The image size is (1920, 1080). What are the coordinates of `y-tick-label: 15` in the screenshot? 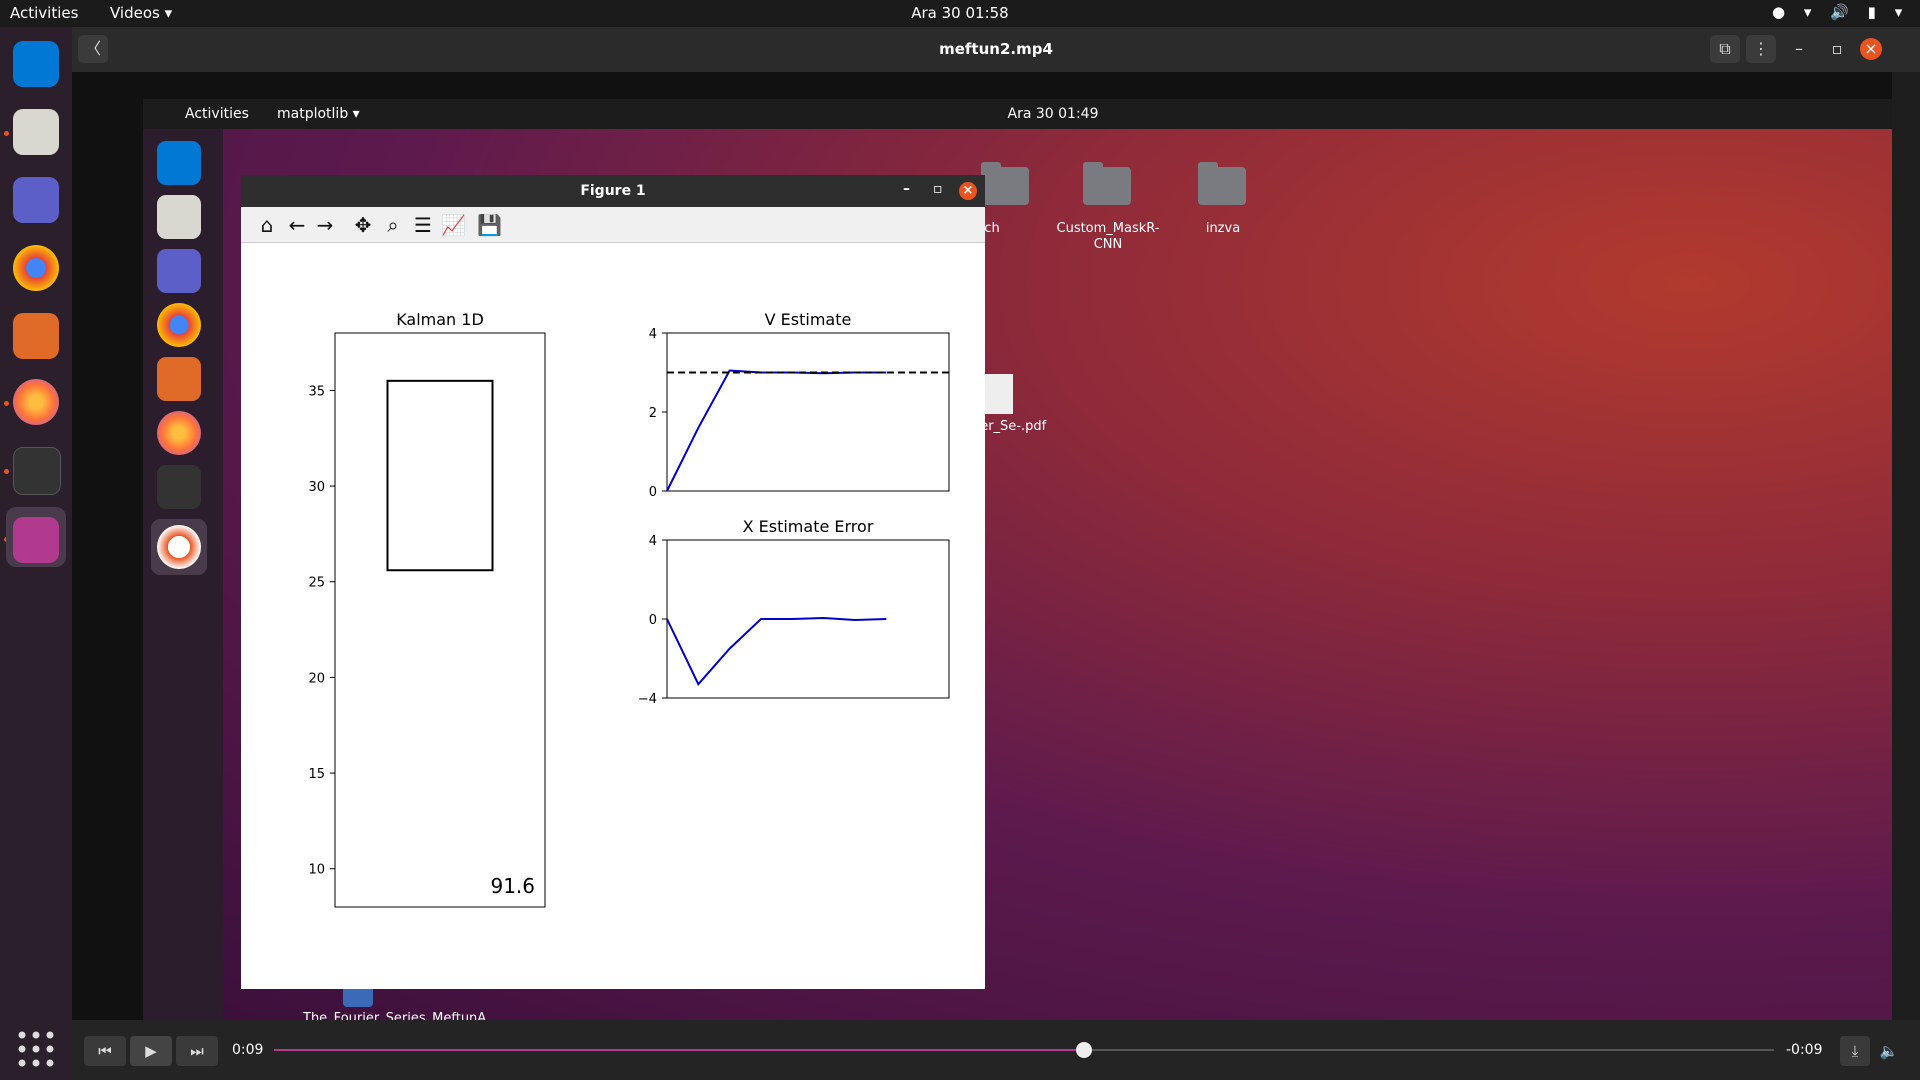 It's located at (316, 774).